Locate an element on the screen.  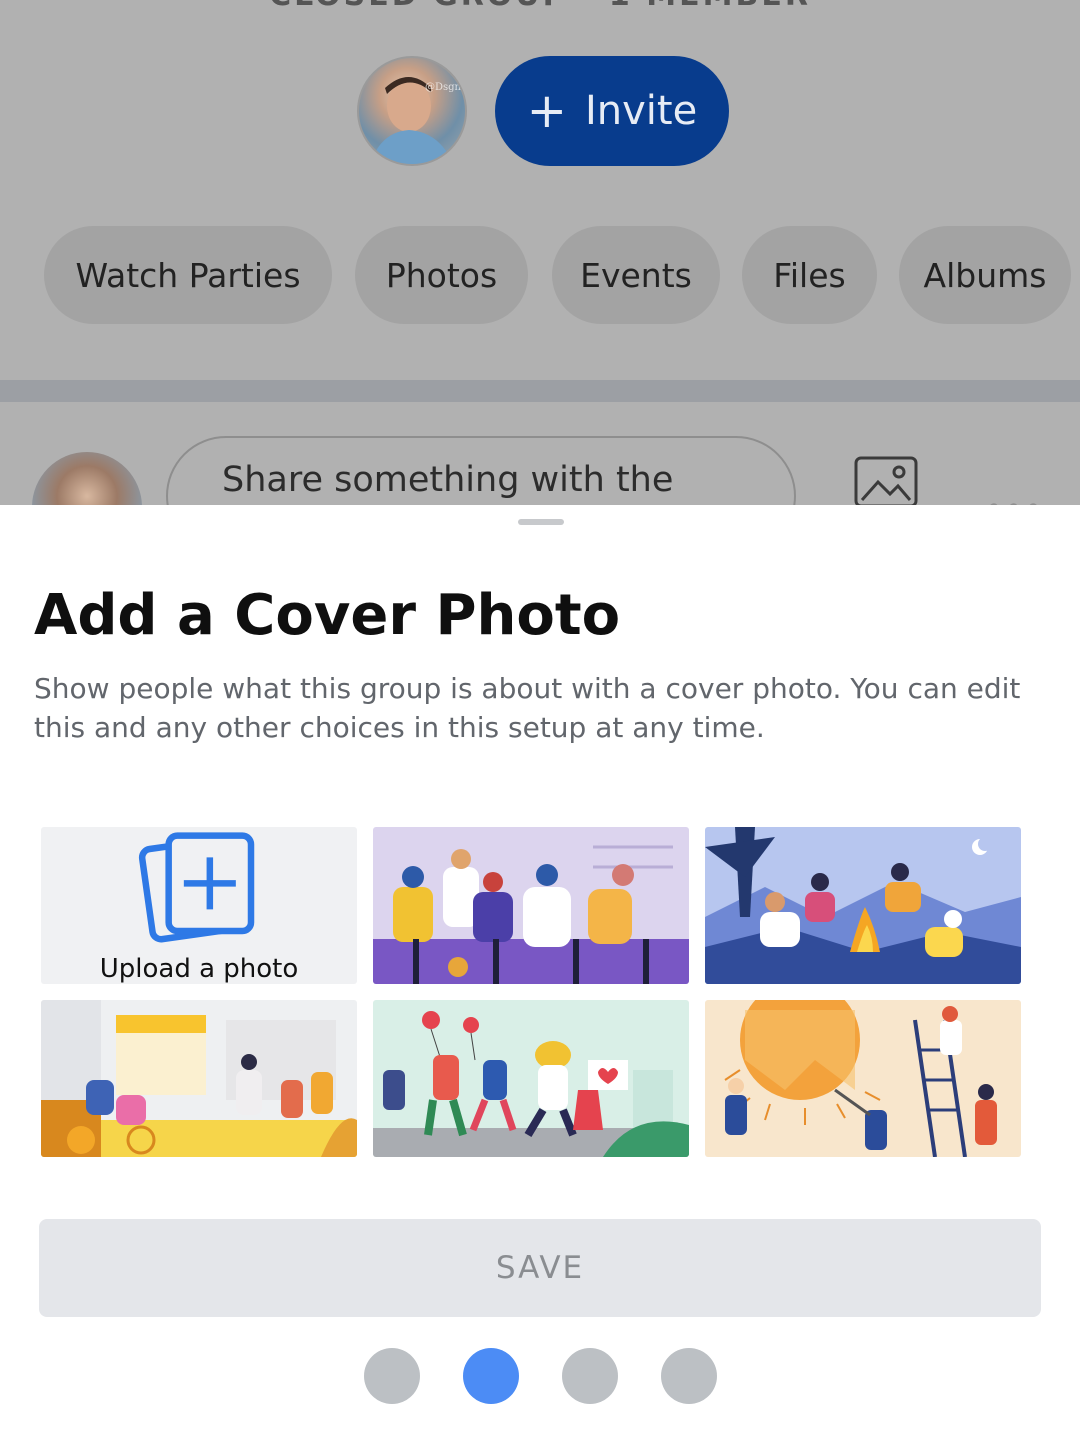
section-divider is located at coordinates (540, 391).